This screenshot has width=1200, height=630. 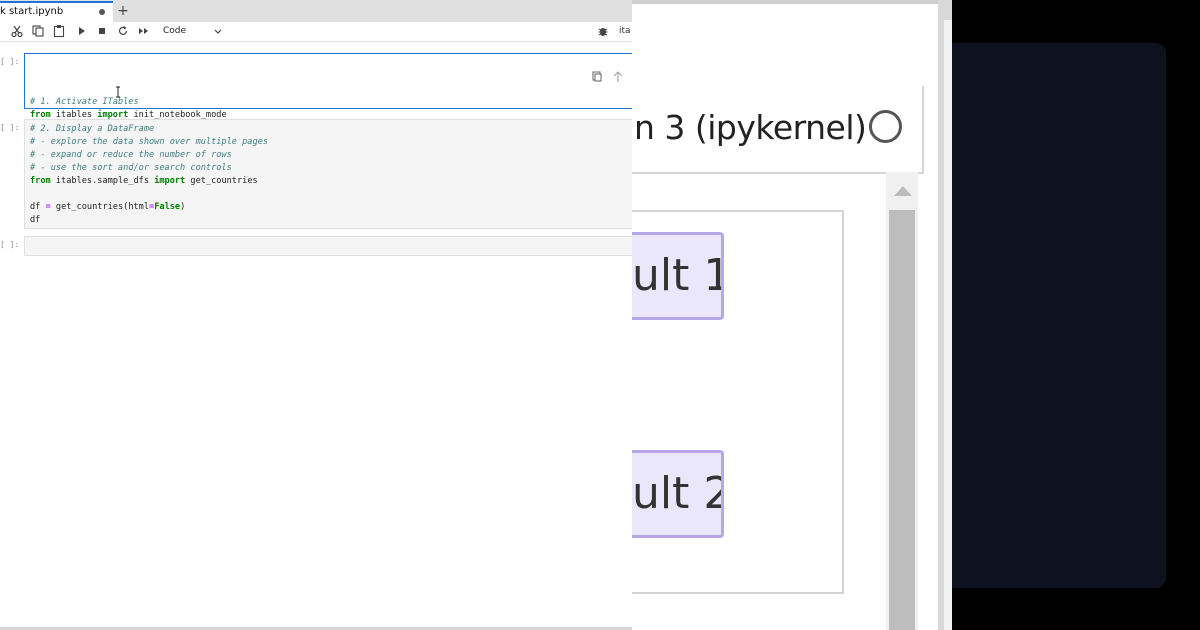 What do you see at coordinates (92, 129) in the screenshot?
I see `code-token: # 2. Display a DataFrame` at bounding box center [92, 129].